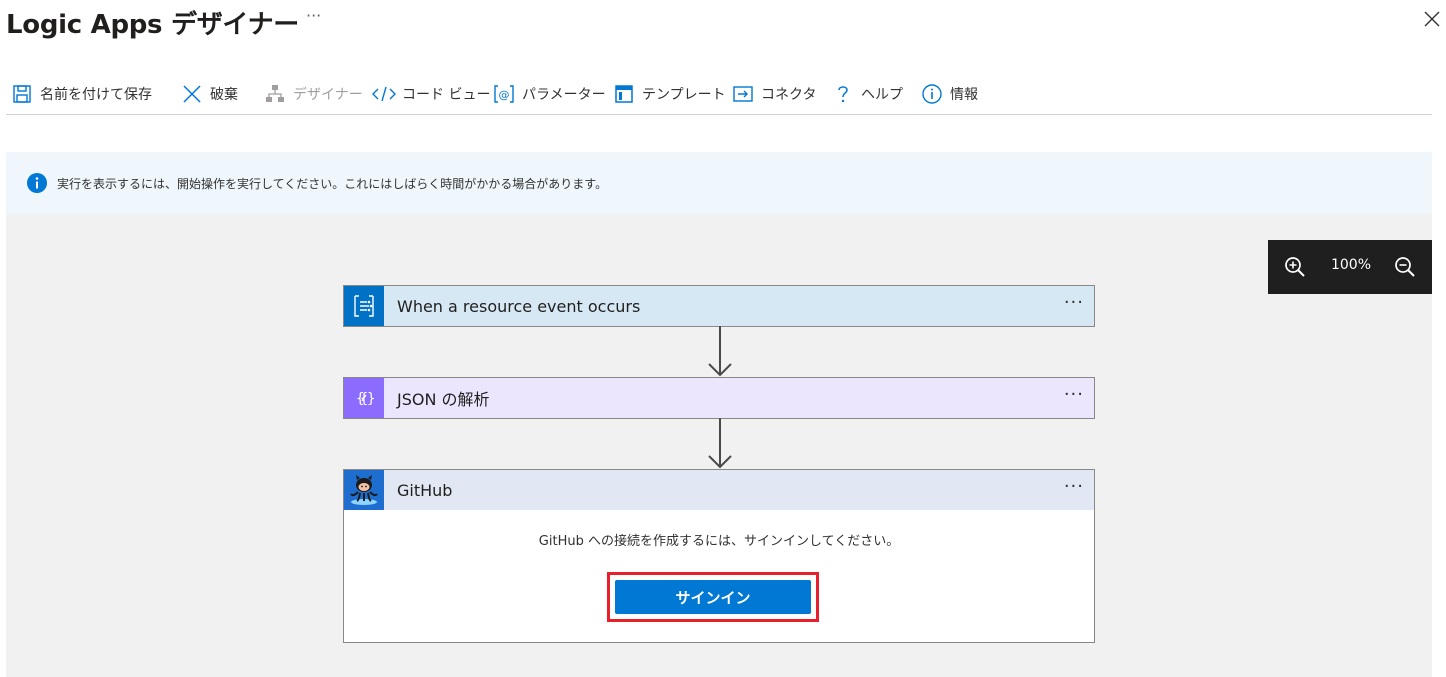 The height and width of the screenshot is (677, 1446). I want to click on zoom-control: 100%, so click(1350, 267).